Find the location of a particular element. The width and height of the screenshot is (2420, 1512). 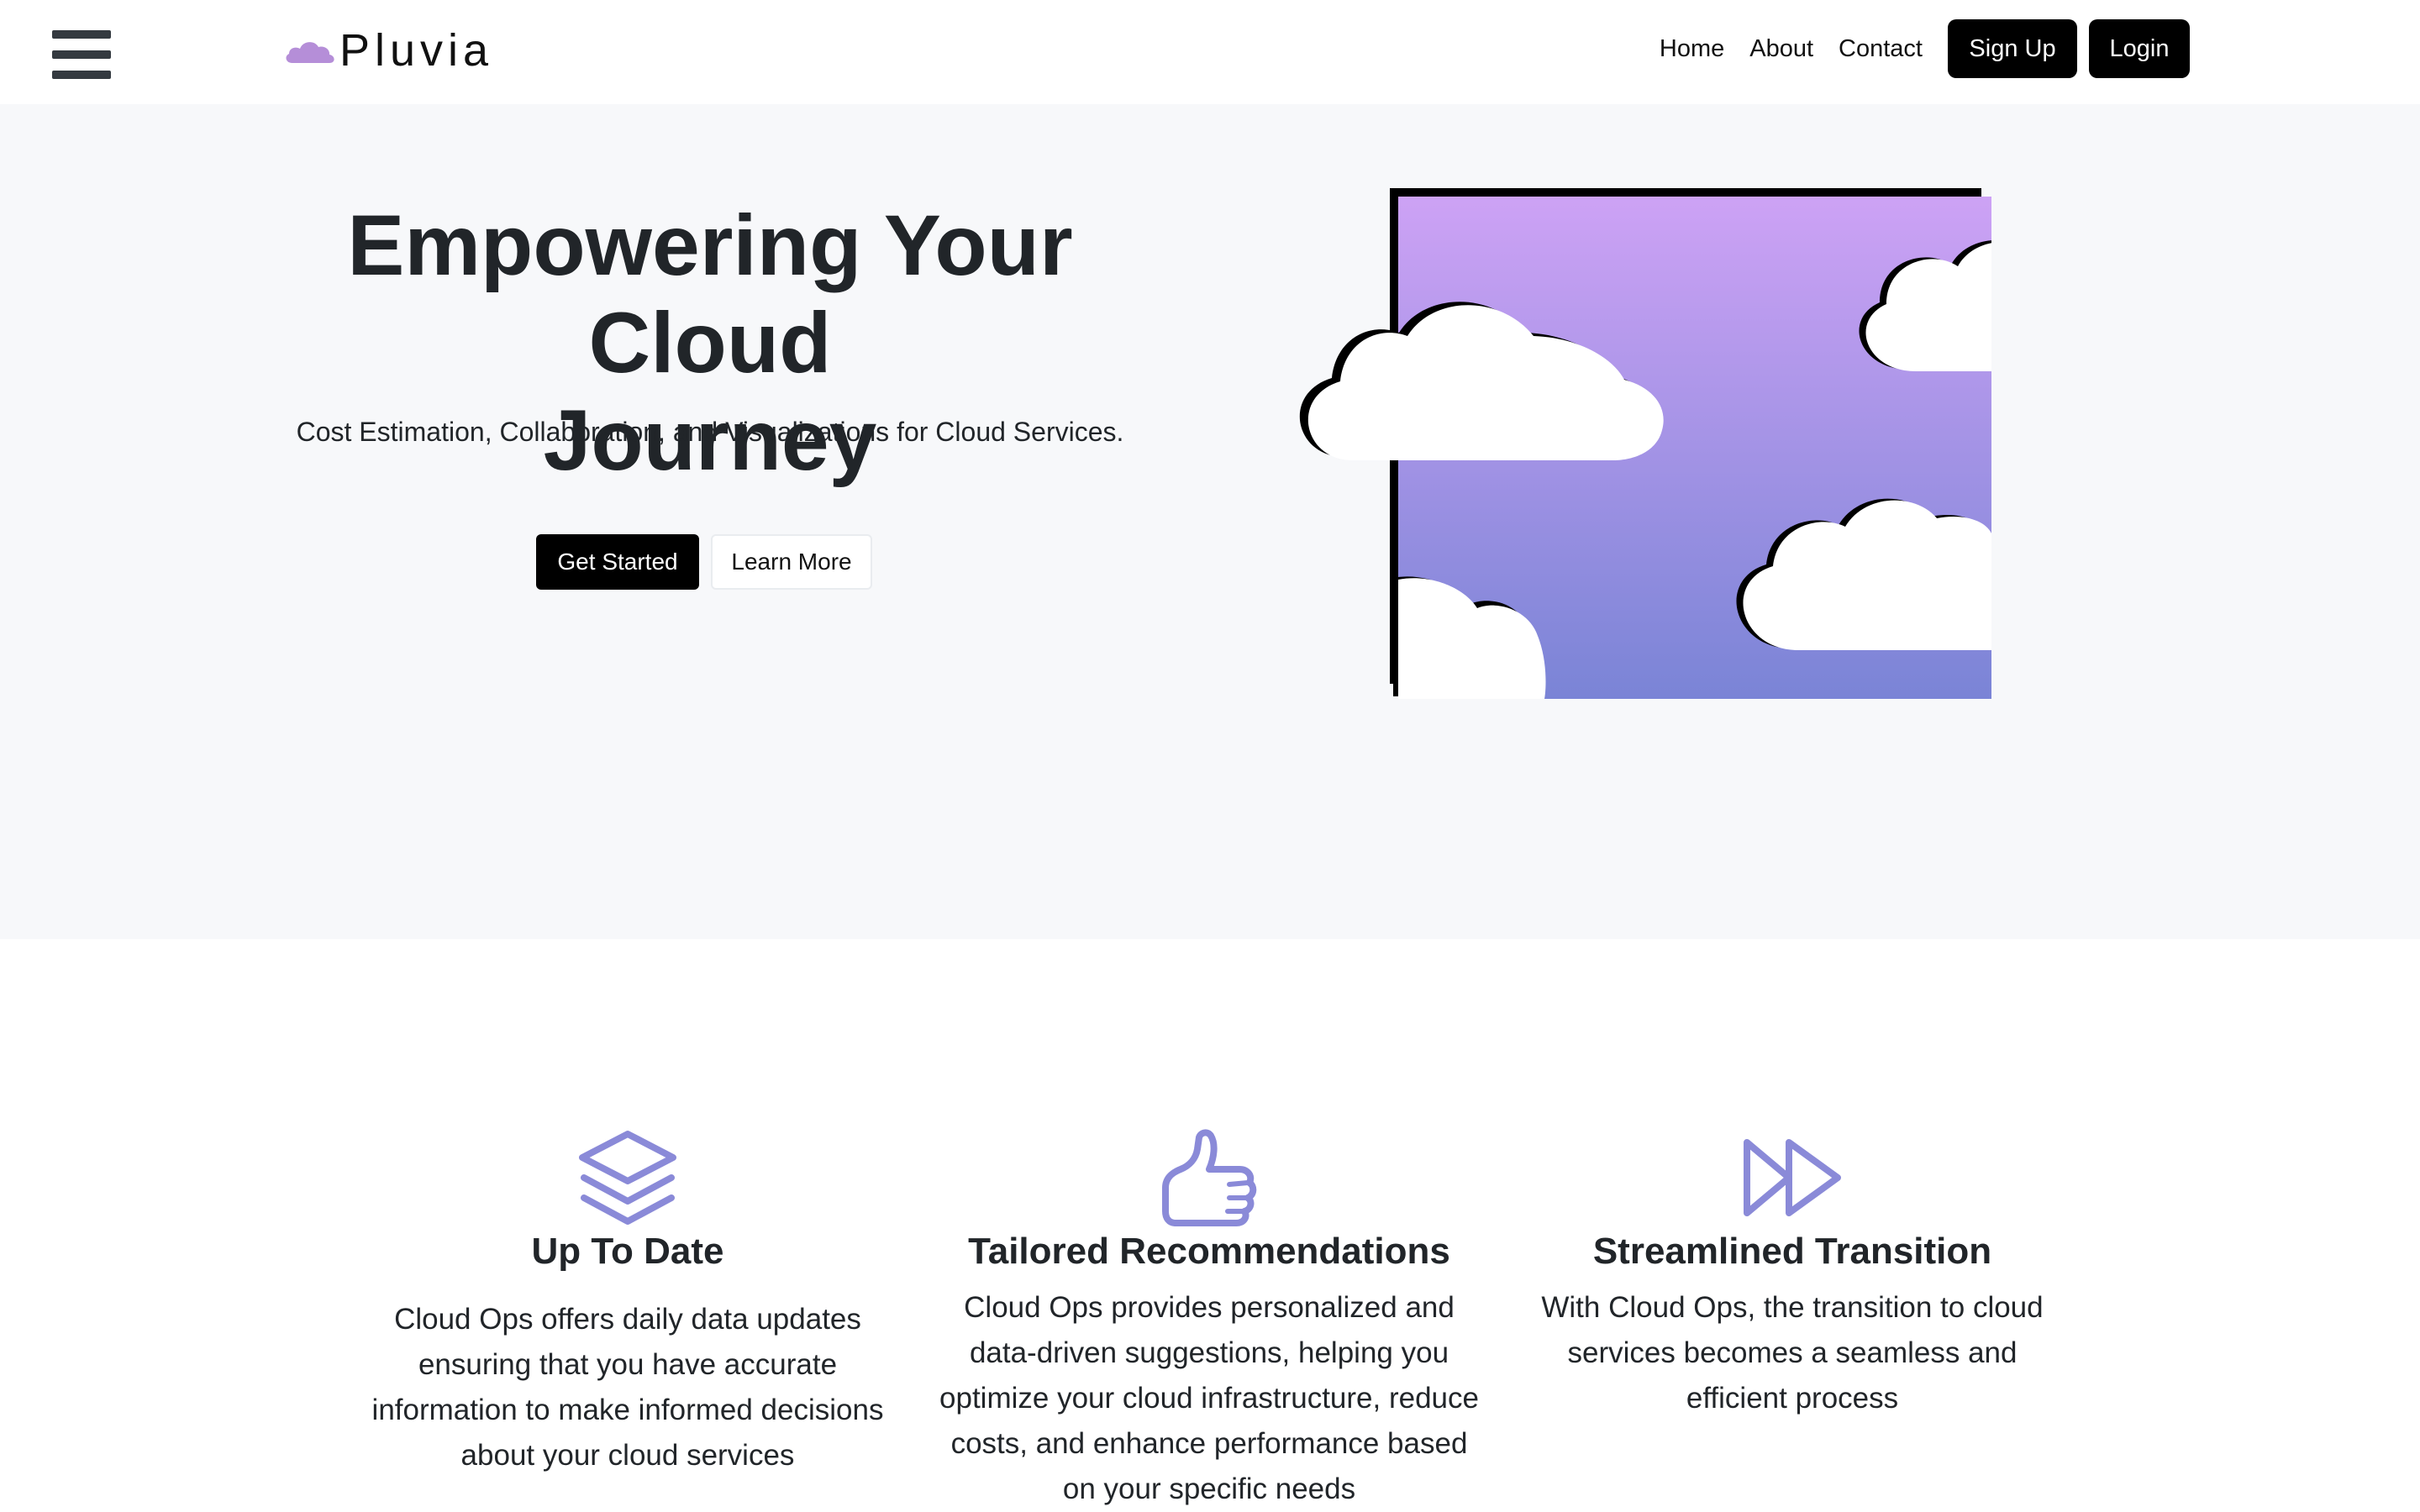

nav-link-contact: Contact is located at coordinates (1881, 49).